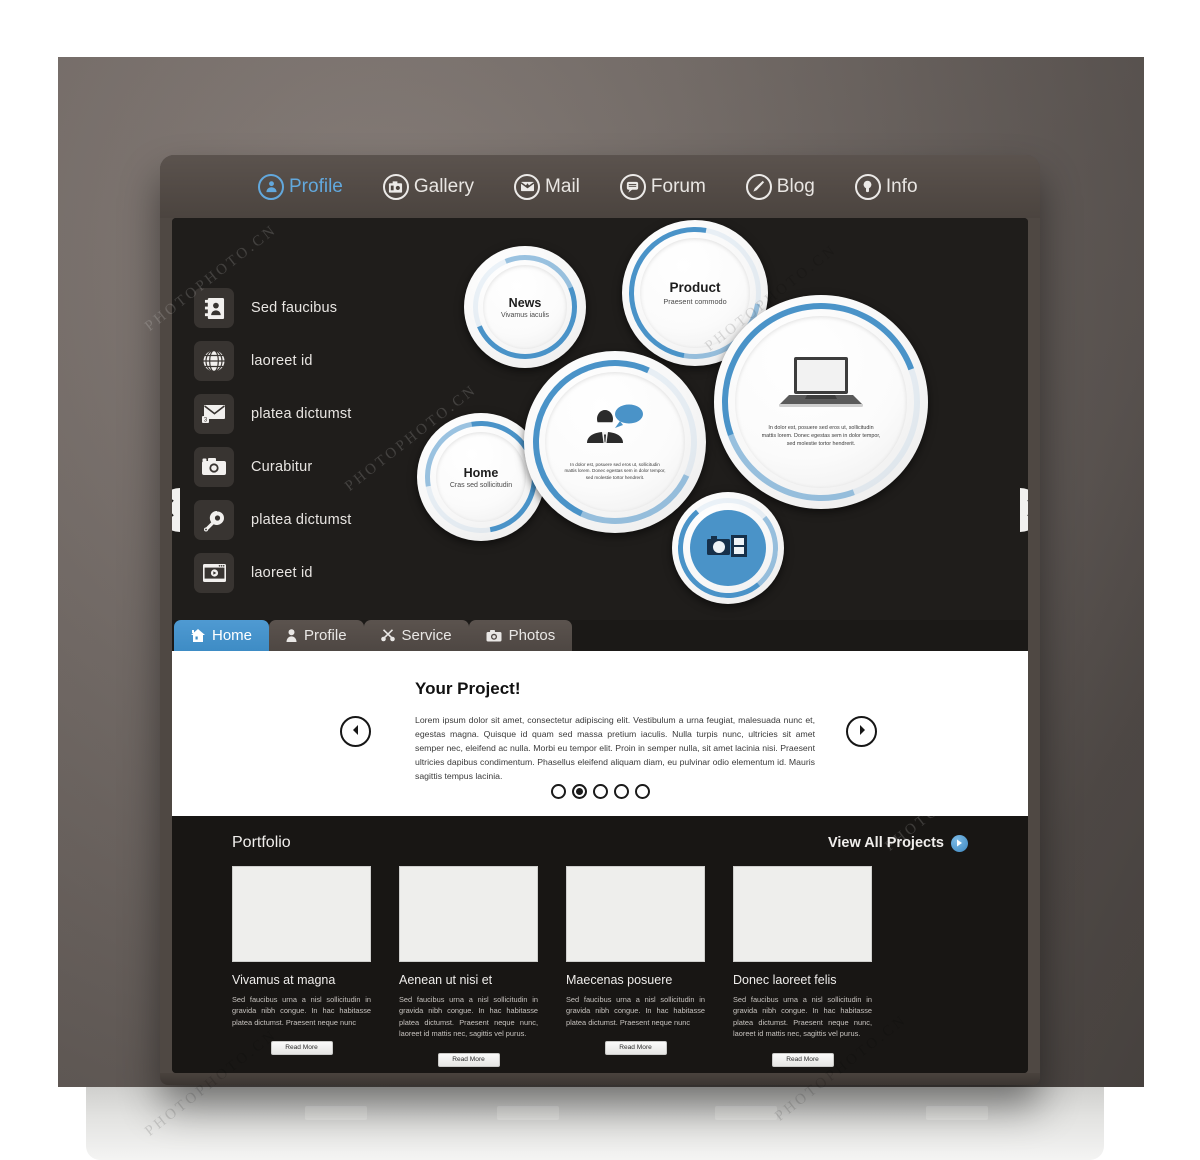 The image size is (1200, 1160). I want to click on nav-item-blog: Blog, so click(780, 186).